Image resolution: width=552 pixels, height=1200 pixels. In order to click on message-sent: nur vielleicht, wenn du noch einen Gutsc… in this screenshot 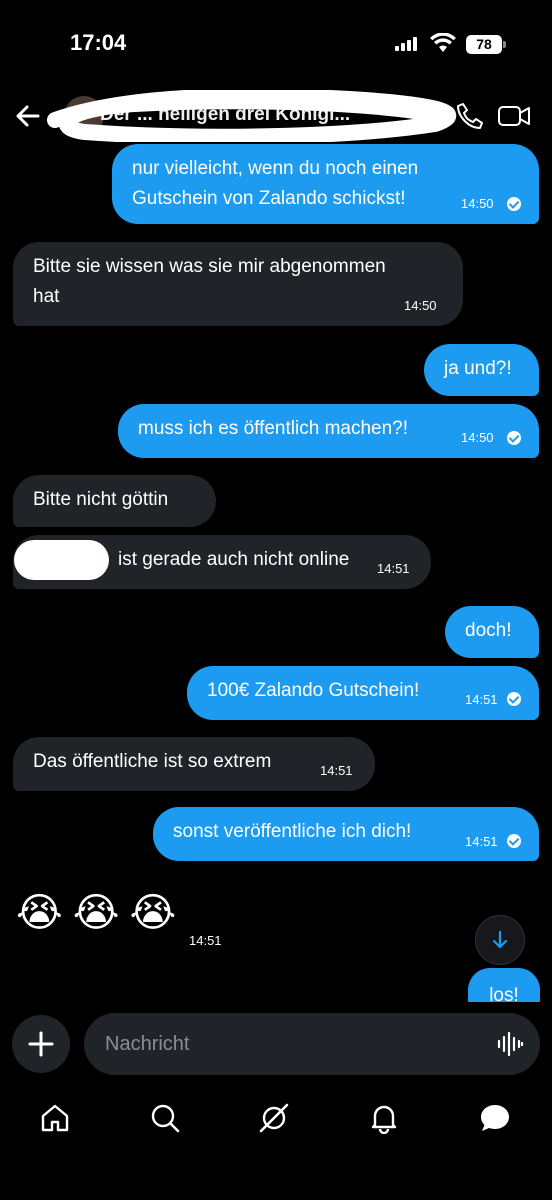, I will do `click(325, 184)`.